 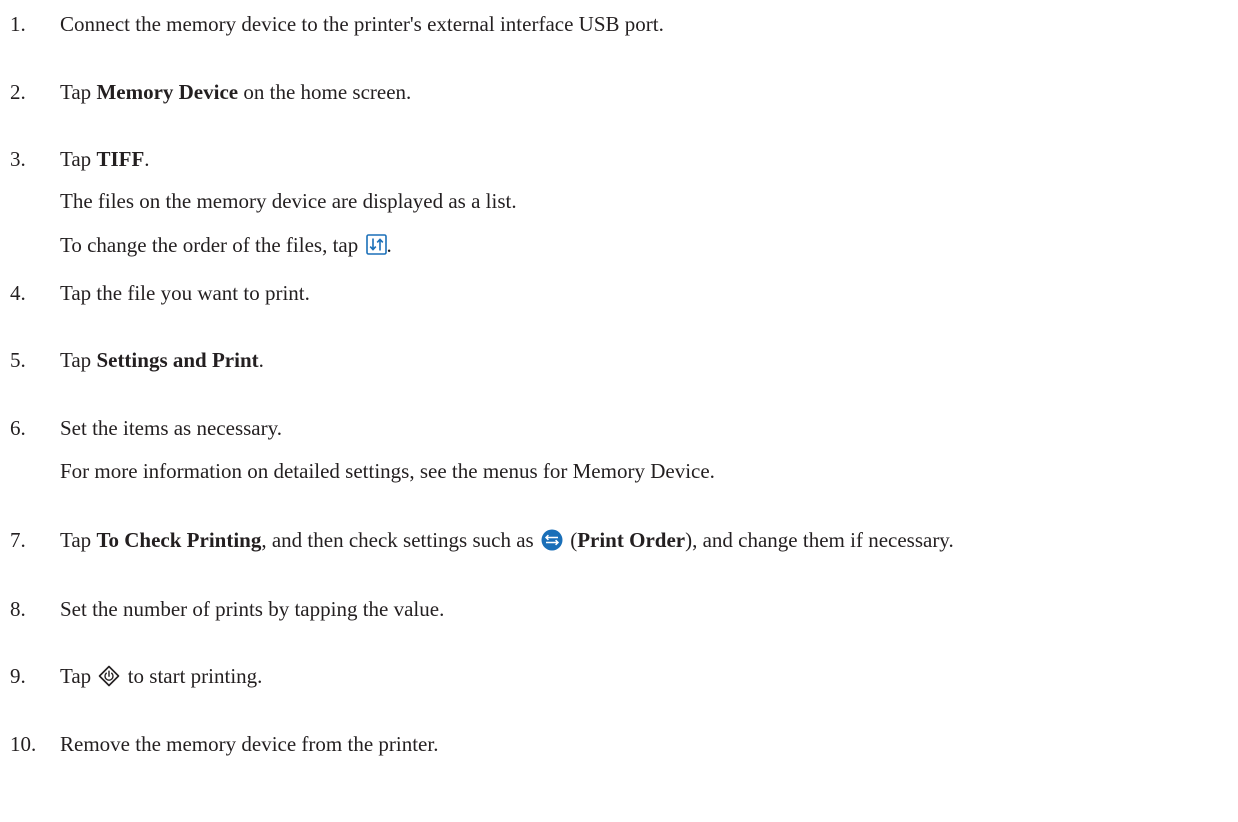 I want to click on step-number: 9., so click(x=18, y=676).